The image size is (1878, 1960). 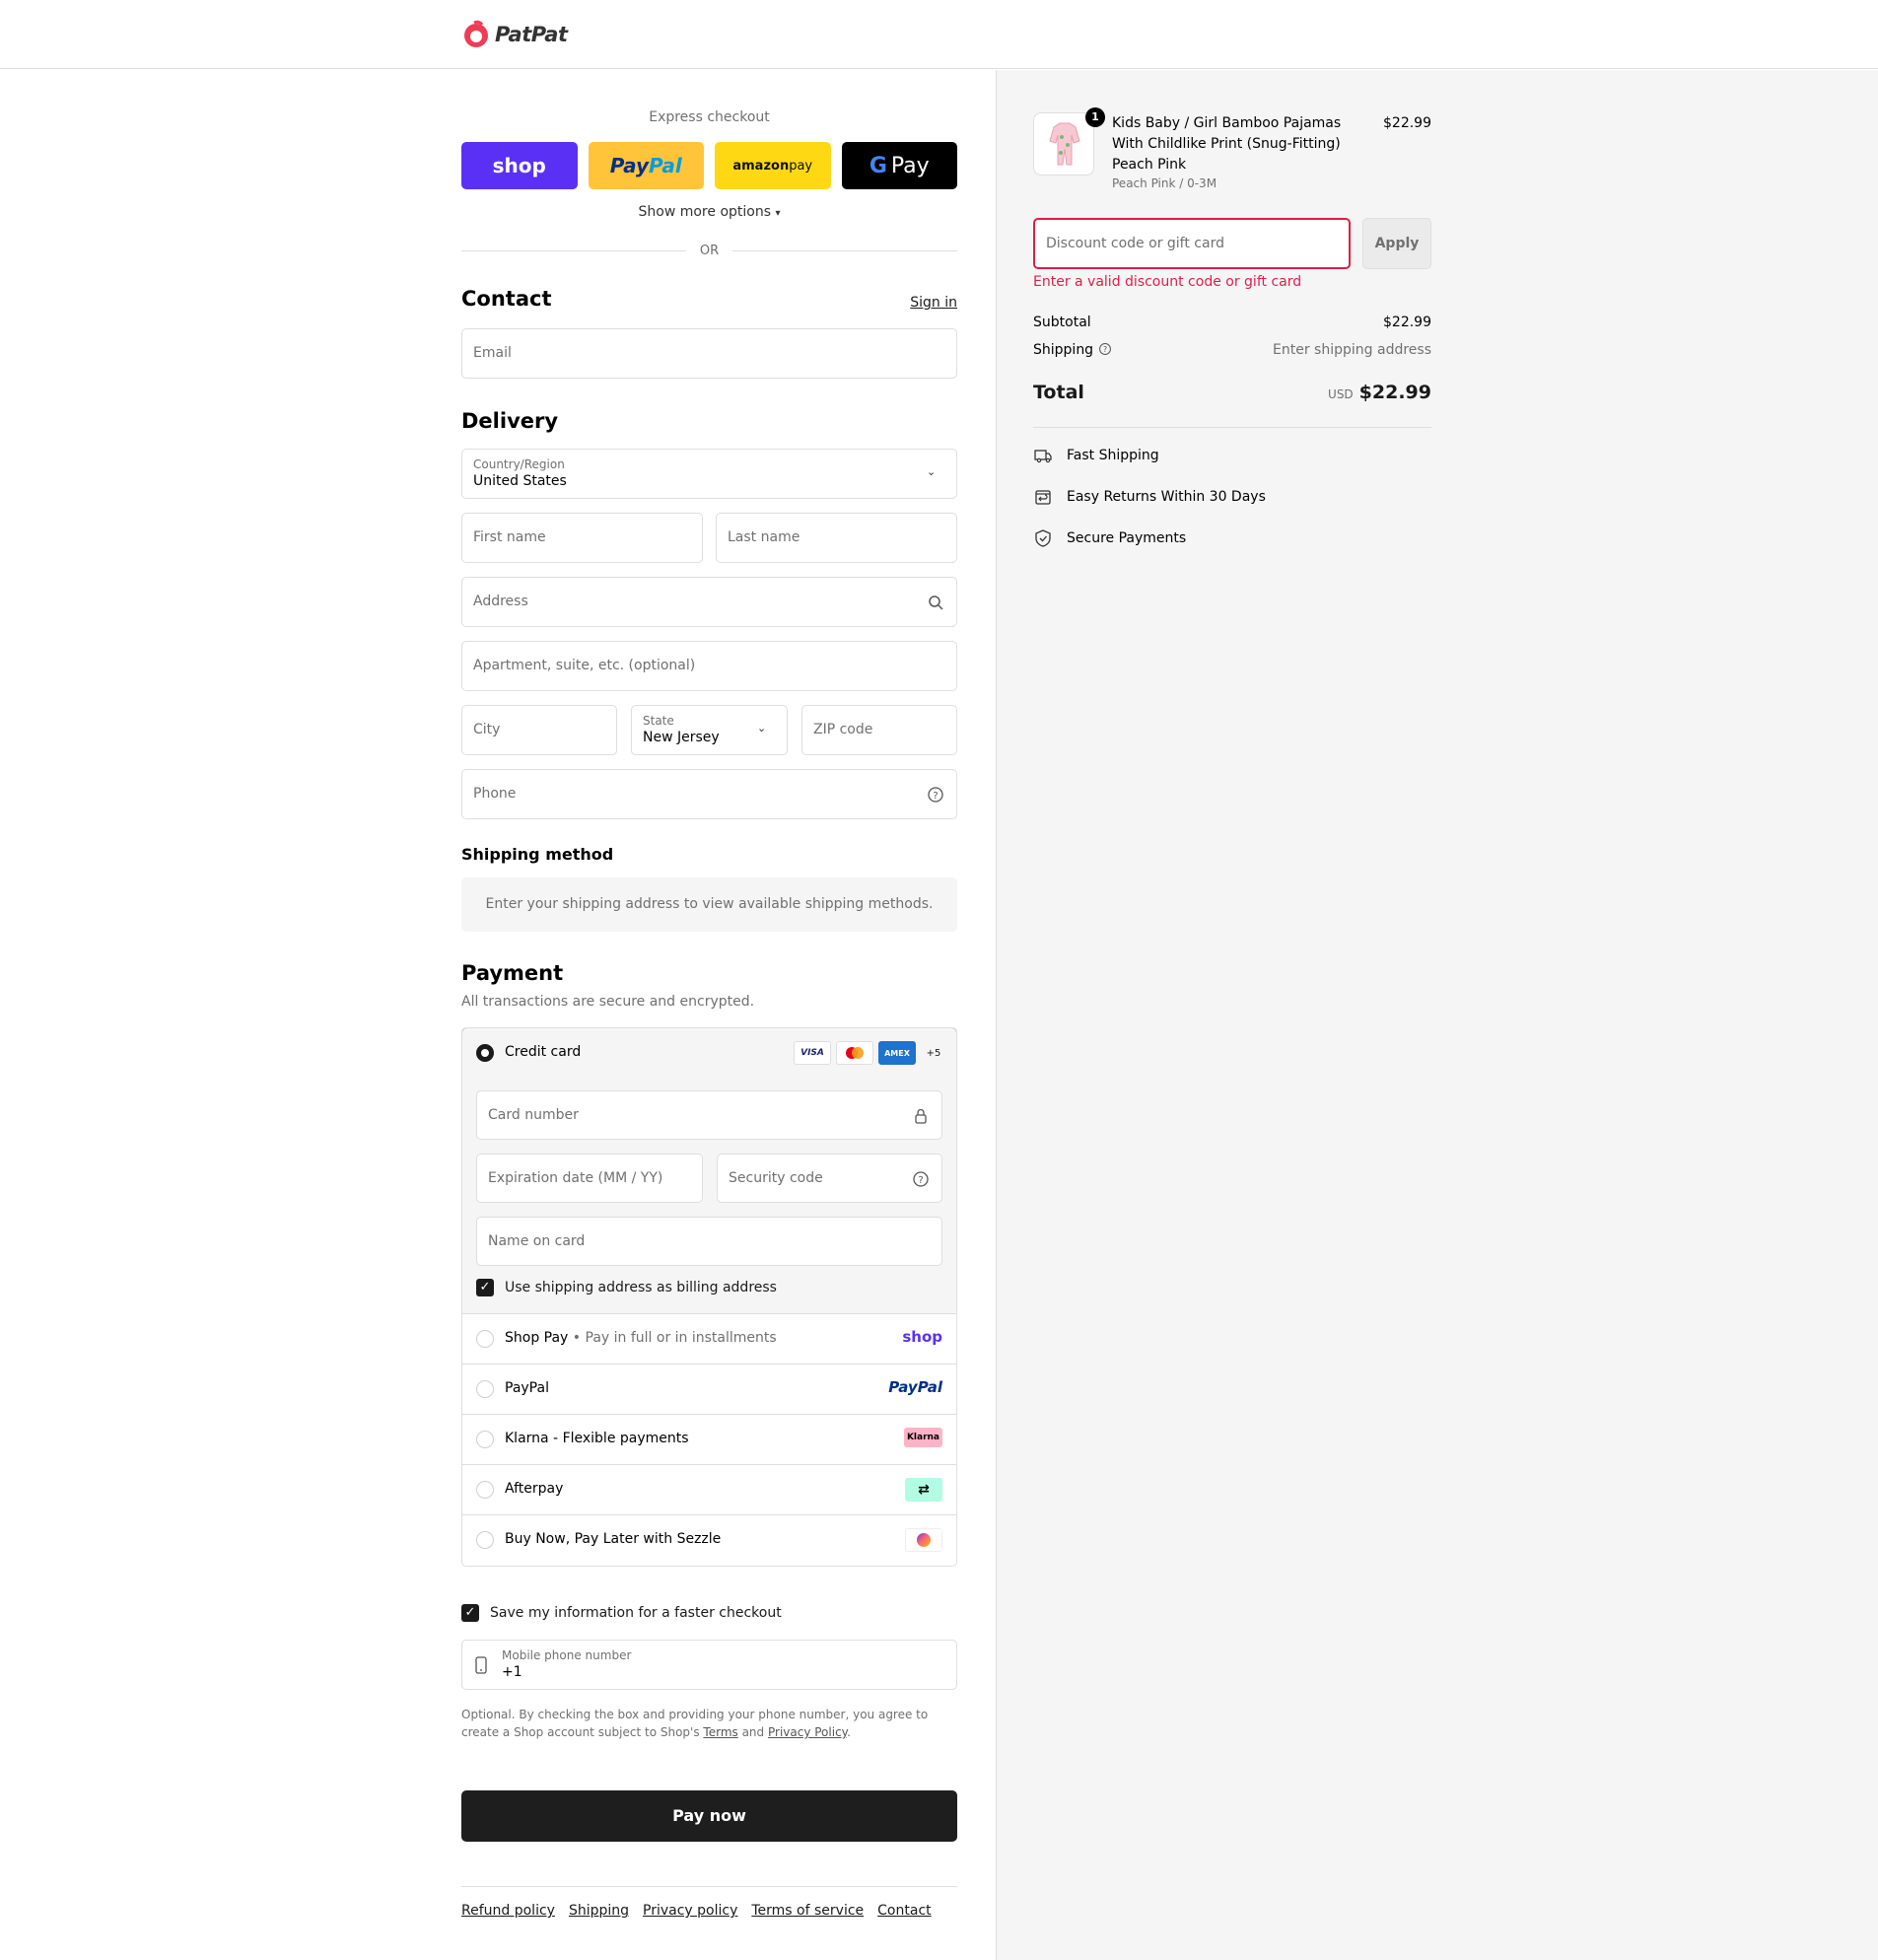 What do you see at coordinates (776, 1178) in the screenshot?
I see `security-code-placeholder: Security code` at bounding box center [776, 1178].